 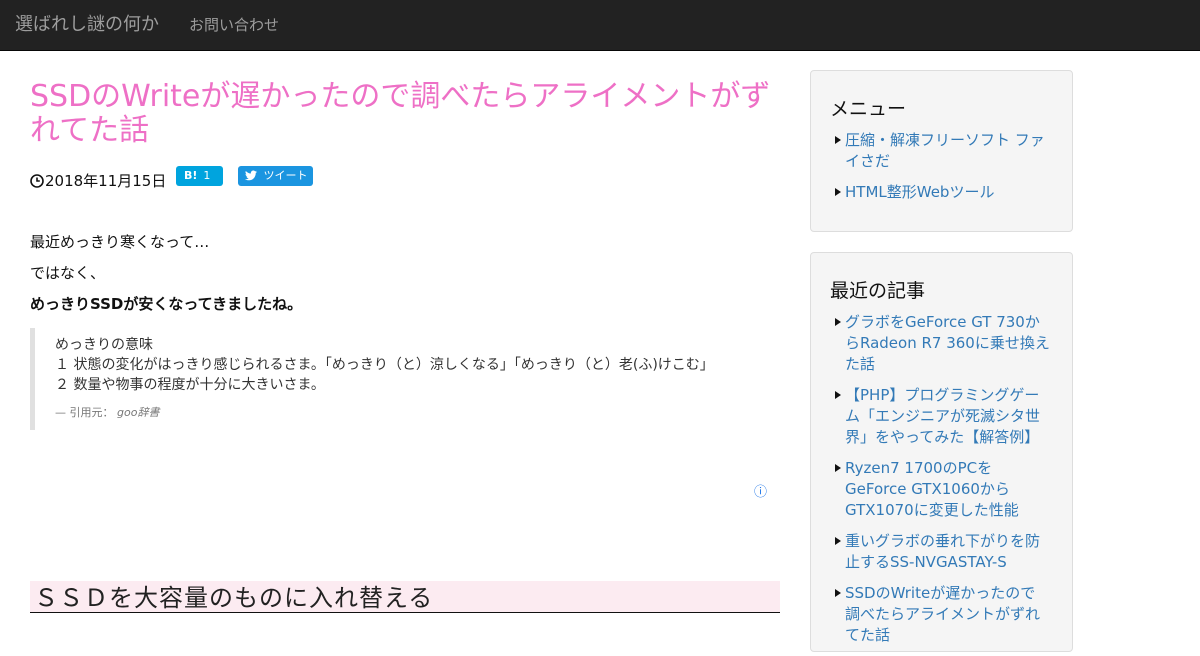 I want to click on site-brand-link: 選ばれし謎の何か, so click(x=87, y=25).